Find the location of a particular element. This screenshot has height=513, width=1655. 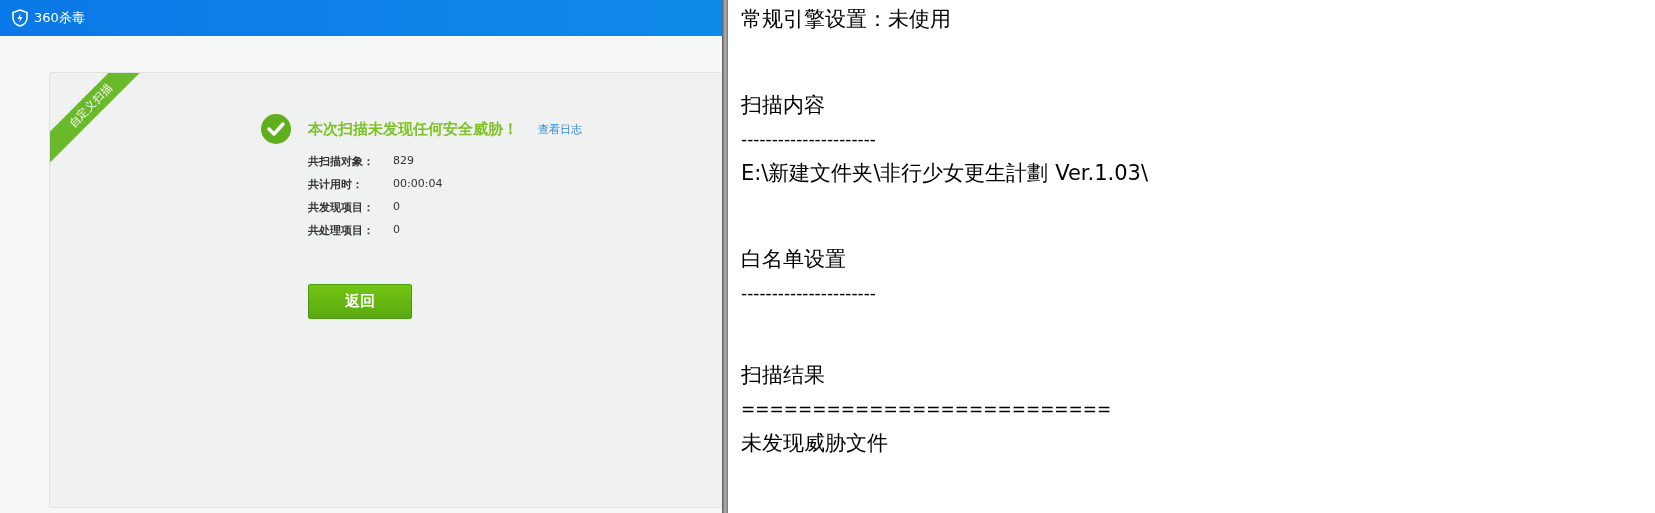

check-icon is located at coordinates (276, 129).